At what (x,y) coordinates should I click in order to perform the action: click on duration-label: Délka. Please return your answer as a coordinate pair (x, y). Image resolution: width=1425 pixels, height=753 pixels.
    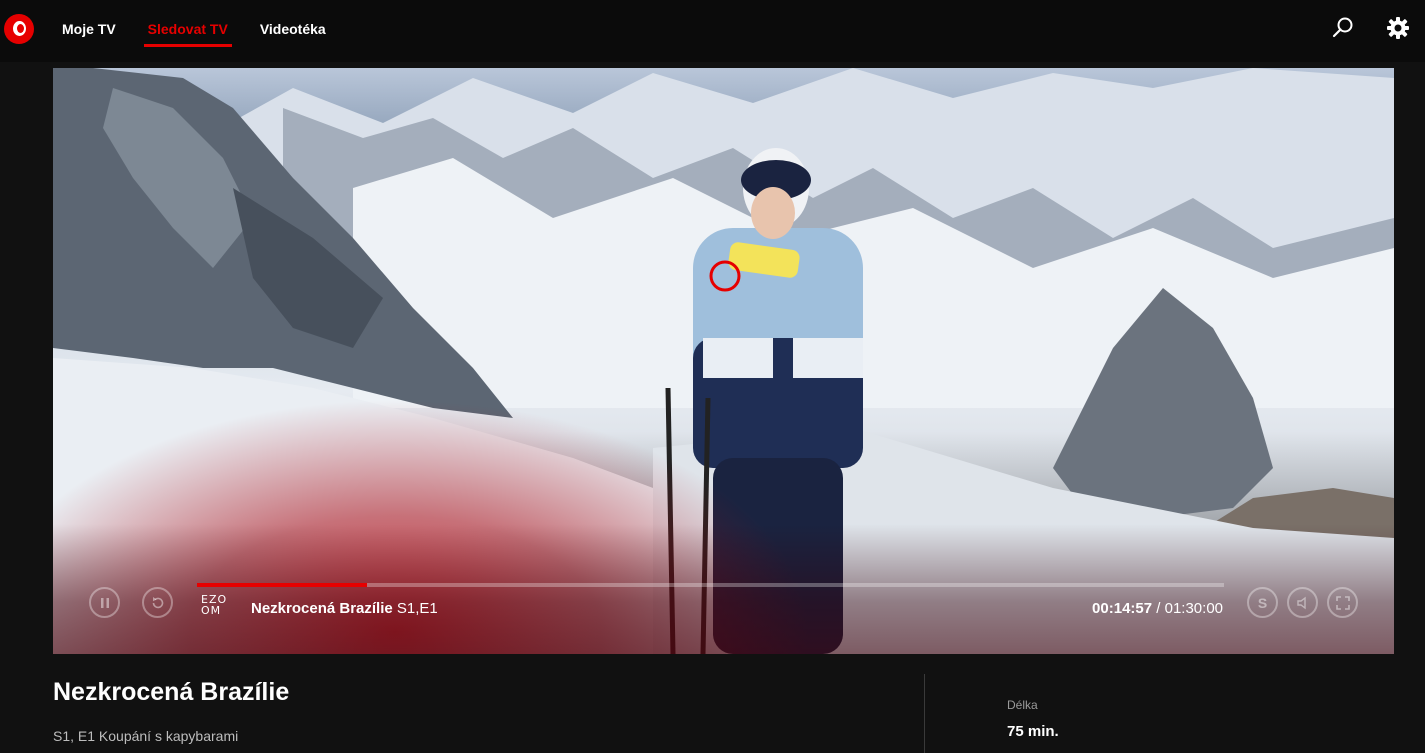
    Looking at the image, I should click on (1022, 705).